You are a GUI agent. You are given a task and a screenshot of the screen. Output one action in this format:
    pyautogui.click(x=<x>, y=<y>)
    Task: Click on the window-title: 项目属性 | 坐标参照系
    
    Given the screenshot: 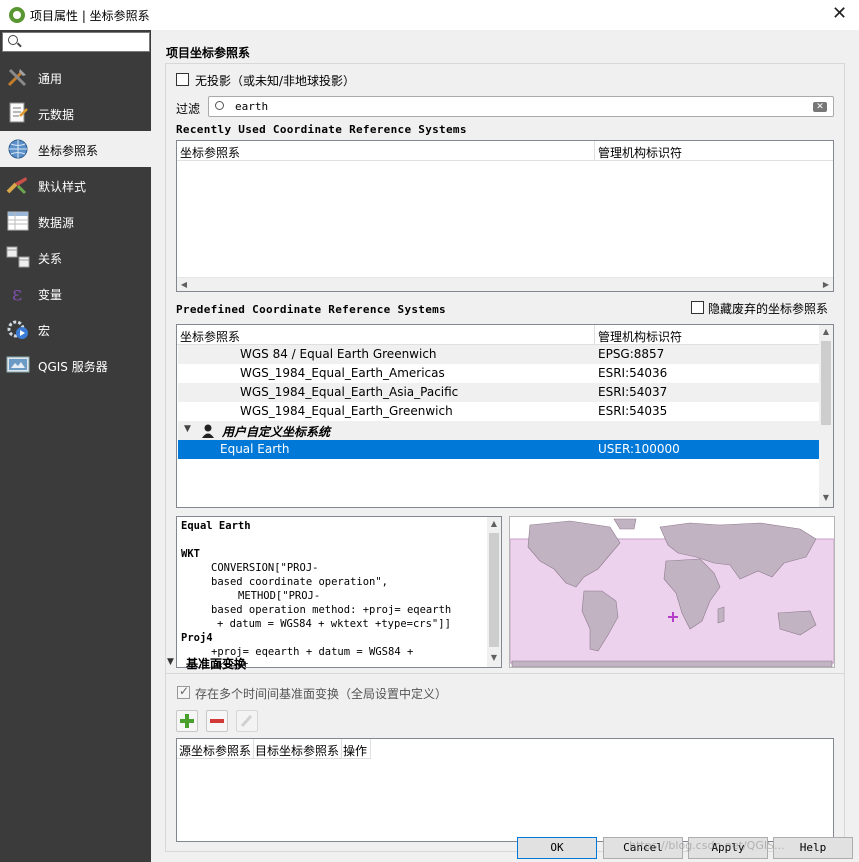 What is the action you would take?
    pyautogui.click(x=90, y=16)
    